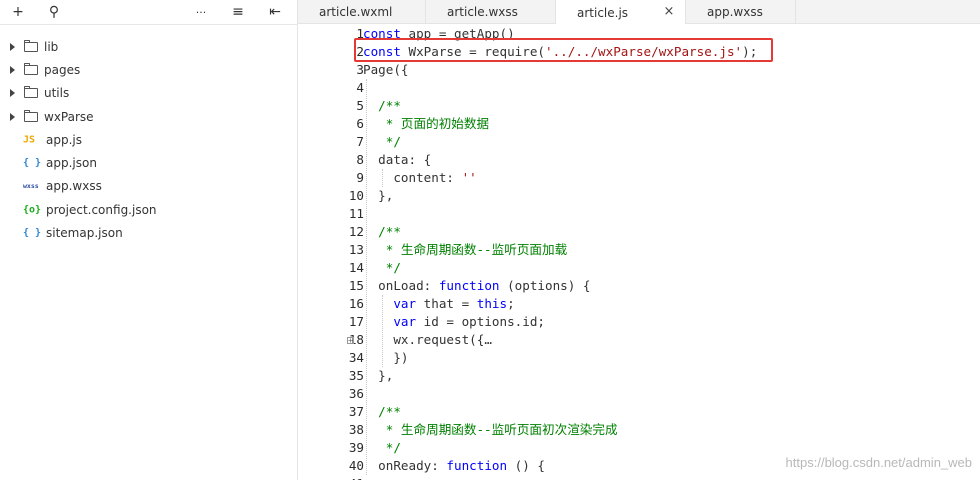 This screenshot has height=480, width=980. I want to click on code-text: },, so click(378, 375).